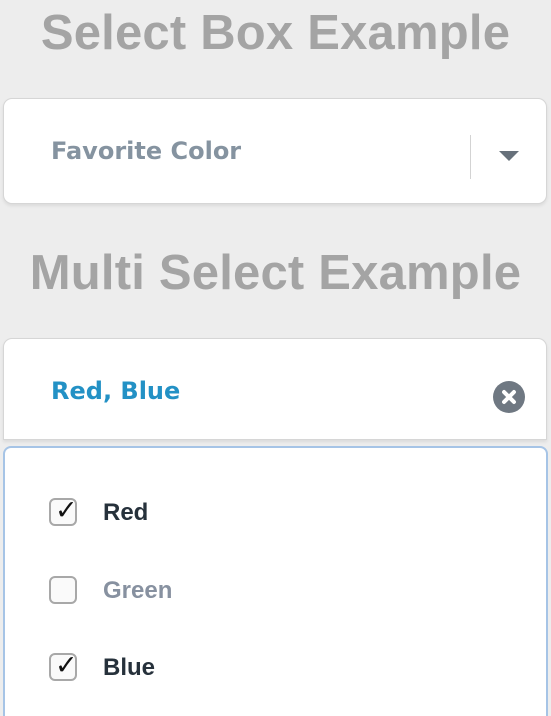  Describe the element at coordinates (199, 669) in the screenshot. I see `option-blue: ✓ Blue` at that location.